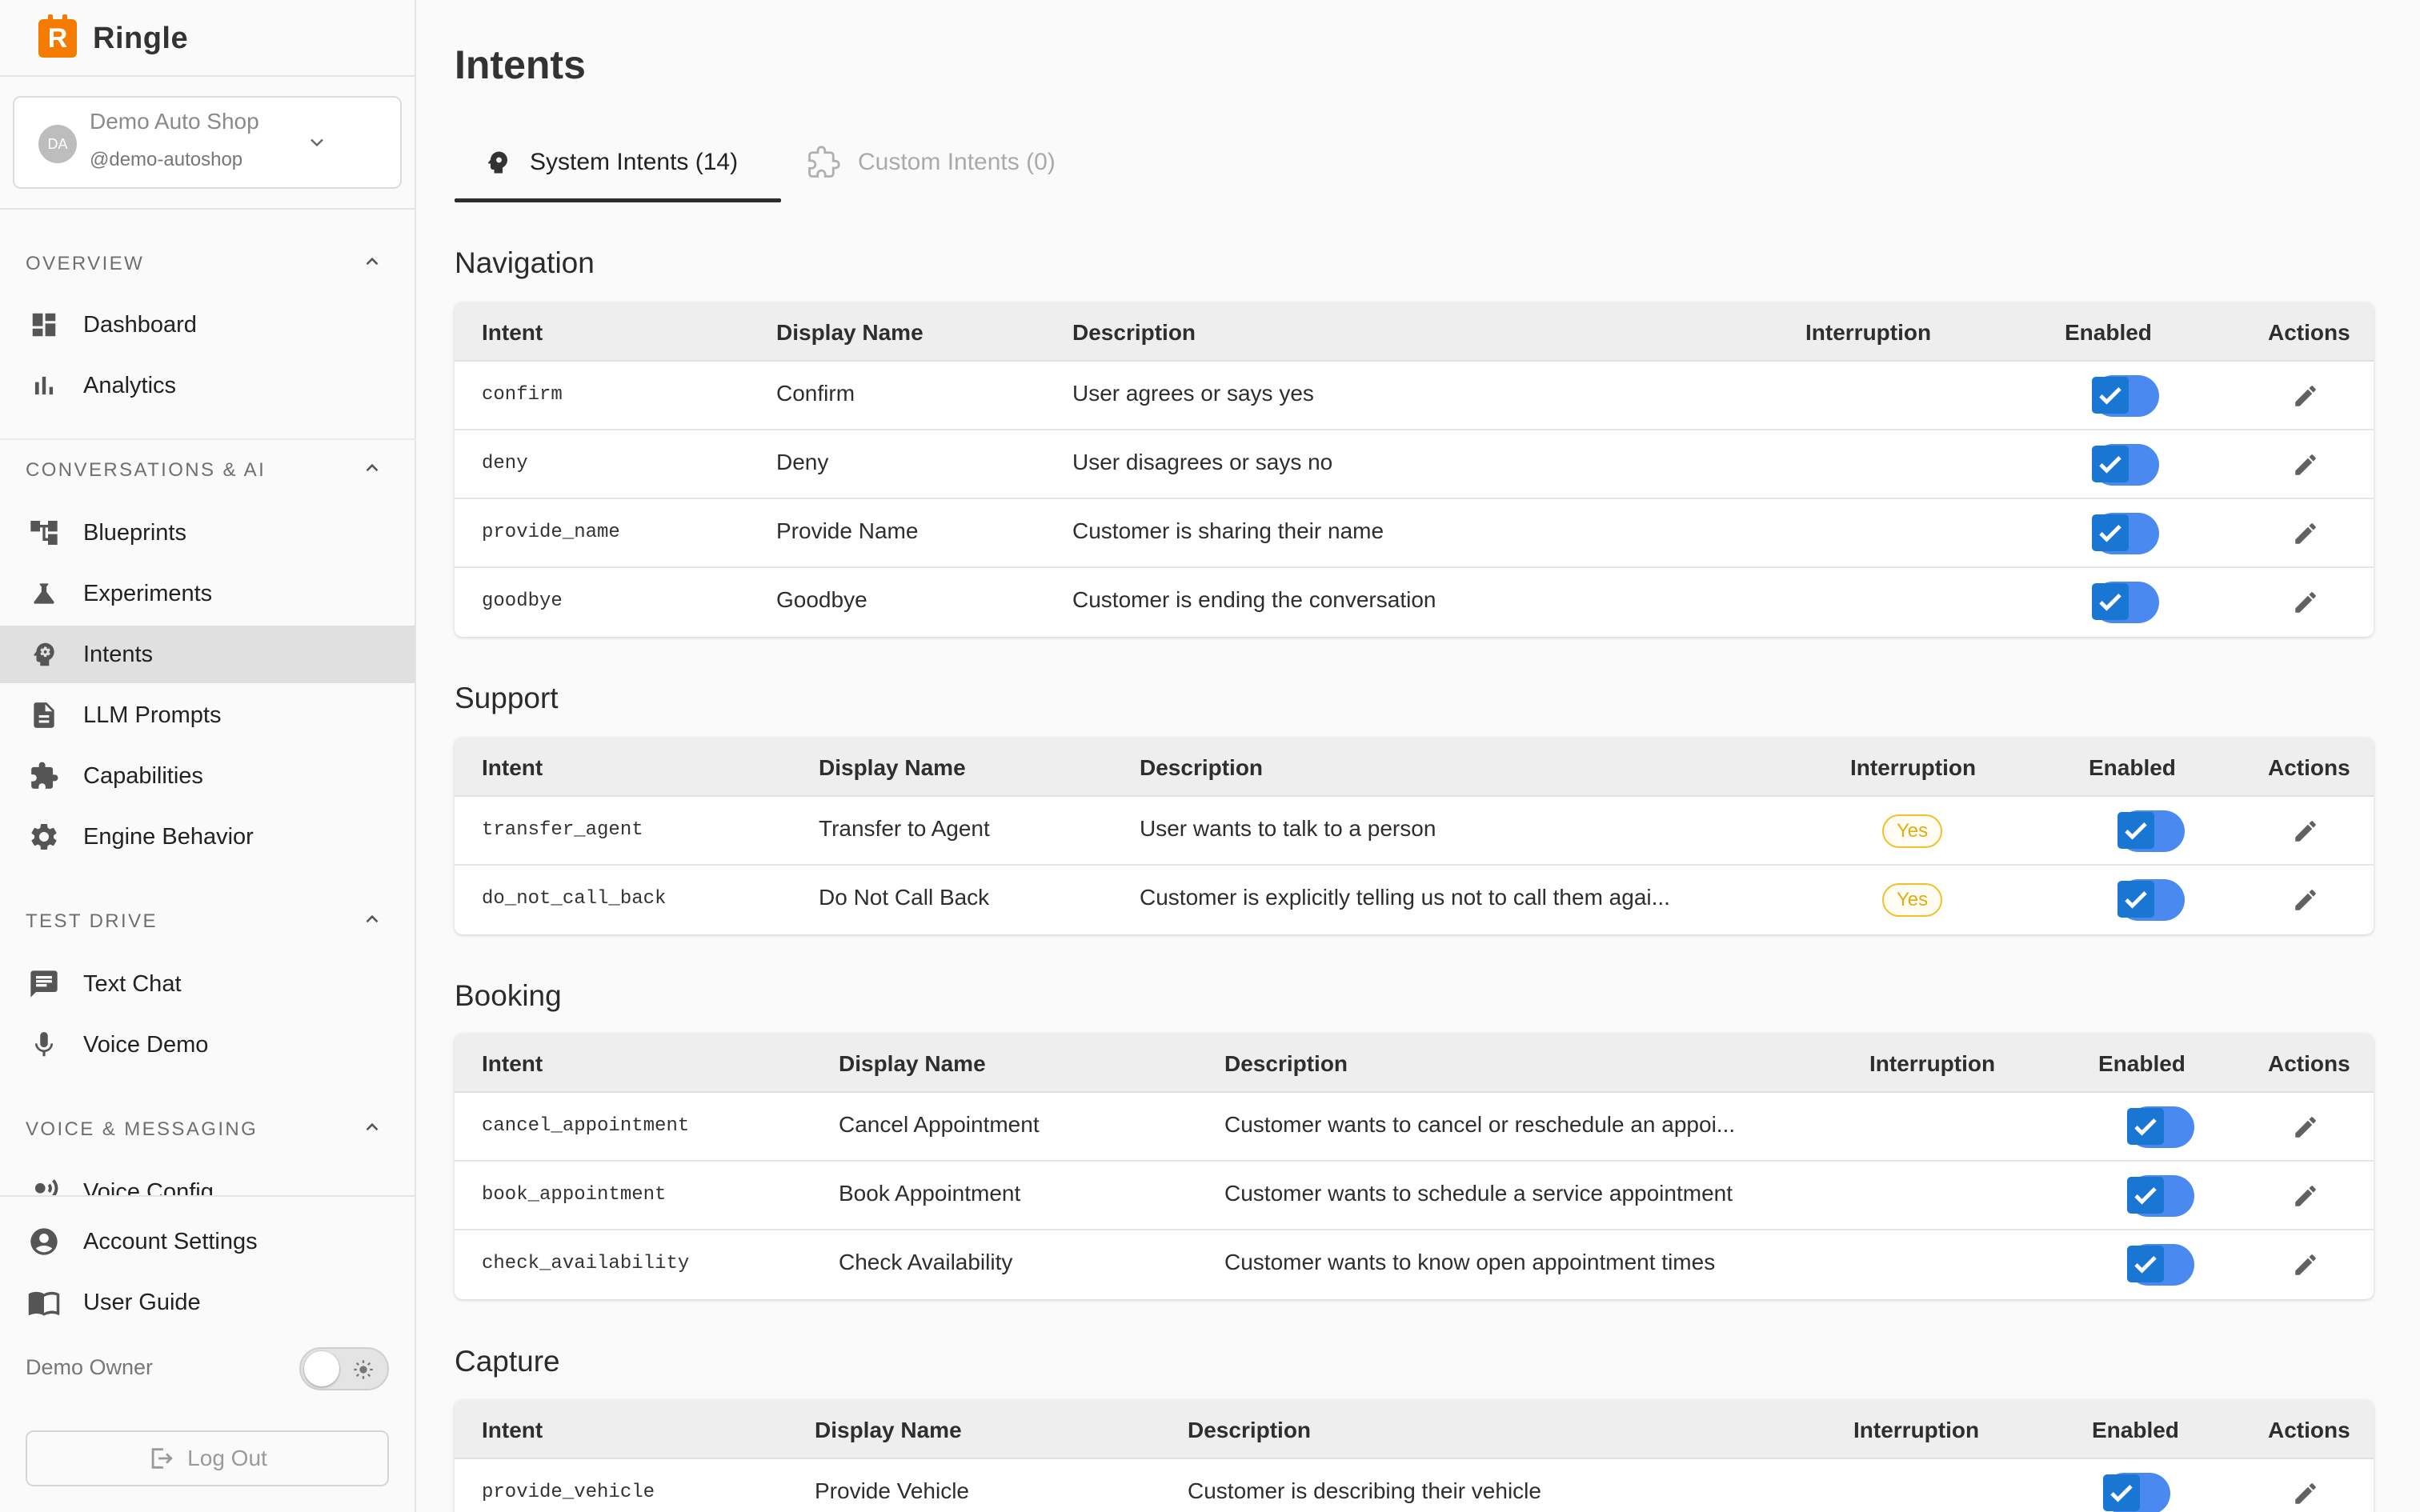 Image resolution: width=2420 pixels, height=1512 pixels. What do you see at coordinates (207, 1302) in the screenshot?
I see `sidebar-item-user-guide: User Guide` at bounding box center [207, 1302].